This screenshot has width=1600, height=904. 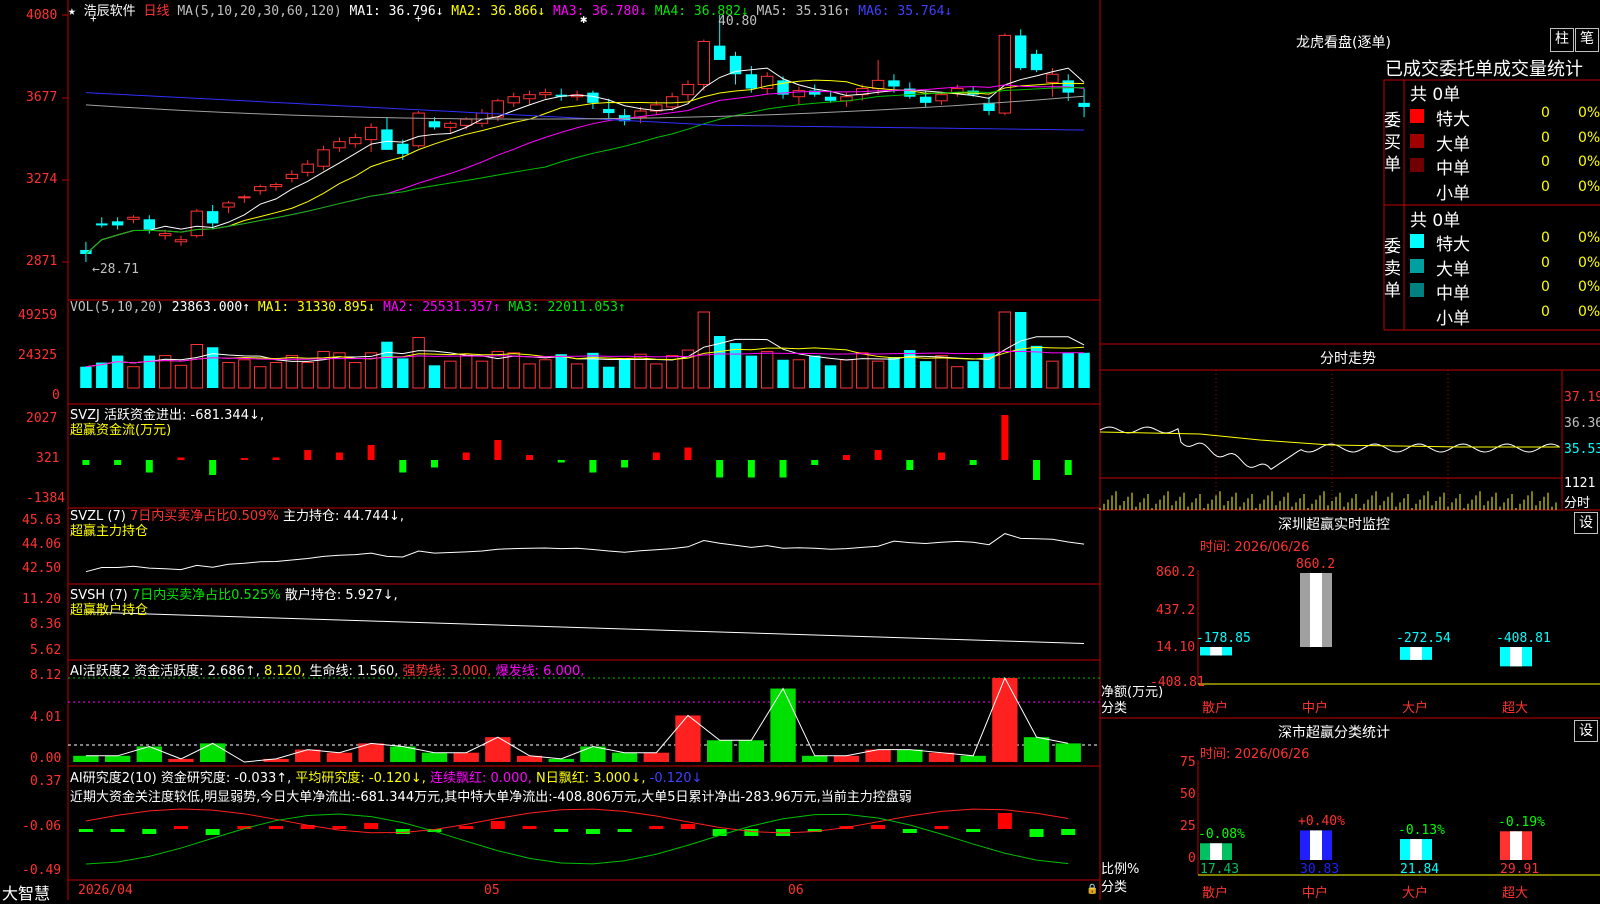 What do you see at coordinates (42, 418) in the screenshot?
I see `svzj-axis-label: 2027` at bounding box center [42, 418].